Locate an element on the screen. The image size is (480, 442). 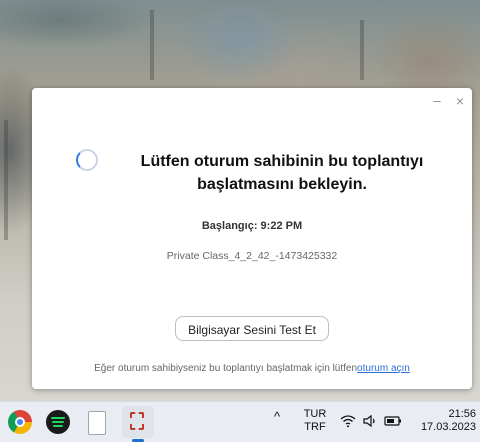
language-line2: TRF is located at coordinates (315, 427).